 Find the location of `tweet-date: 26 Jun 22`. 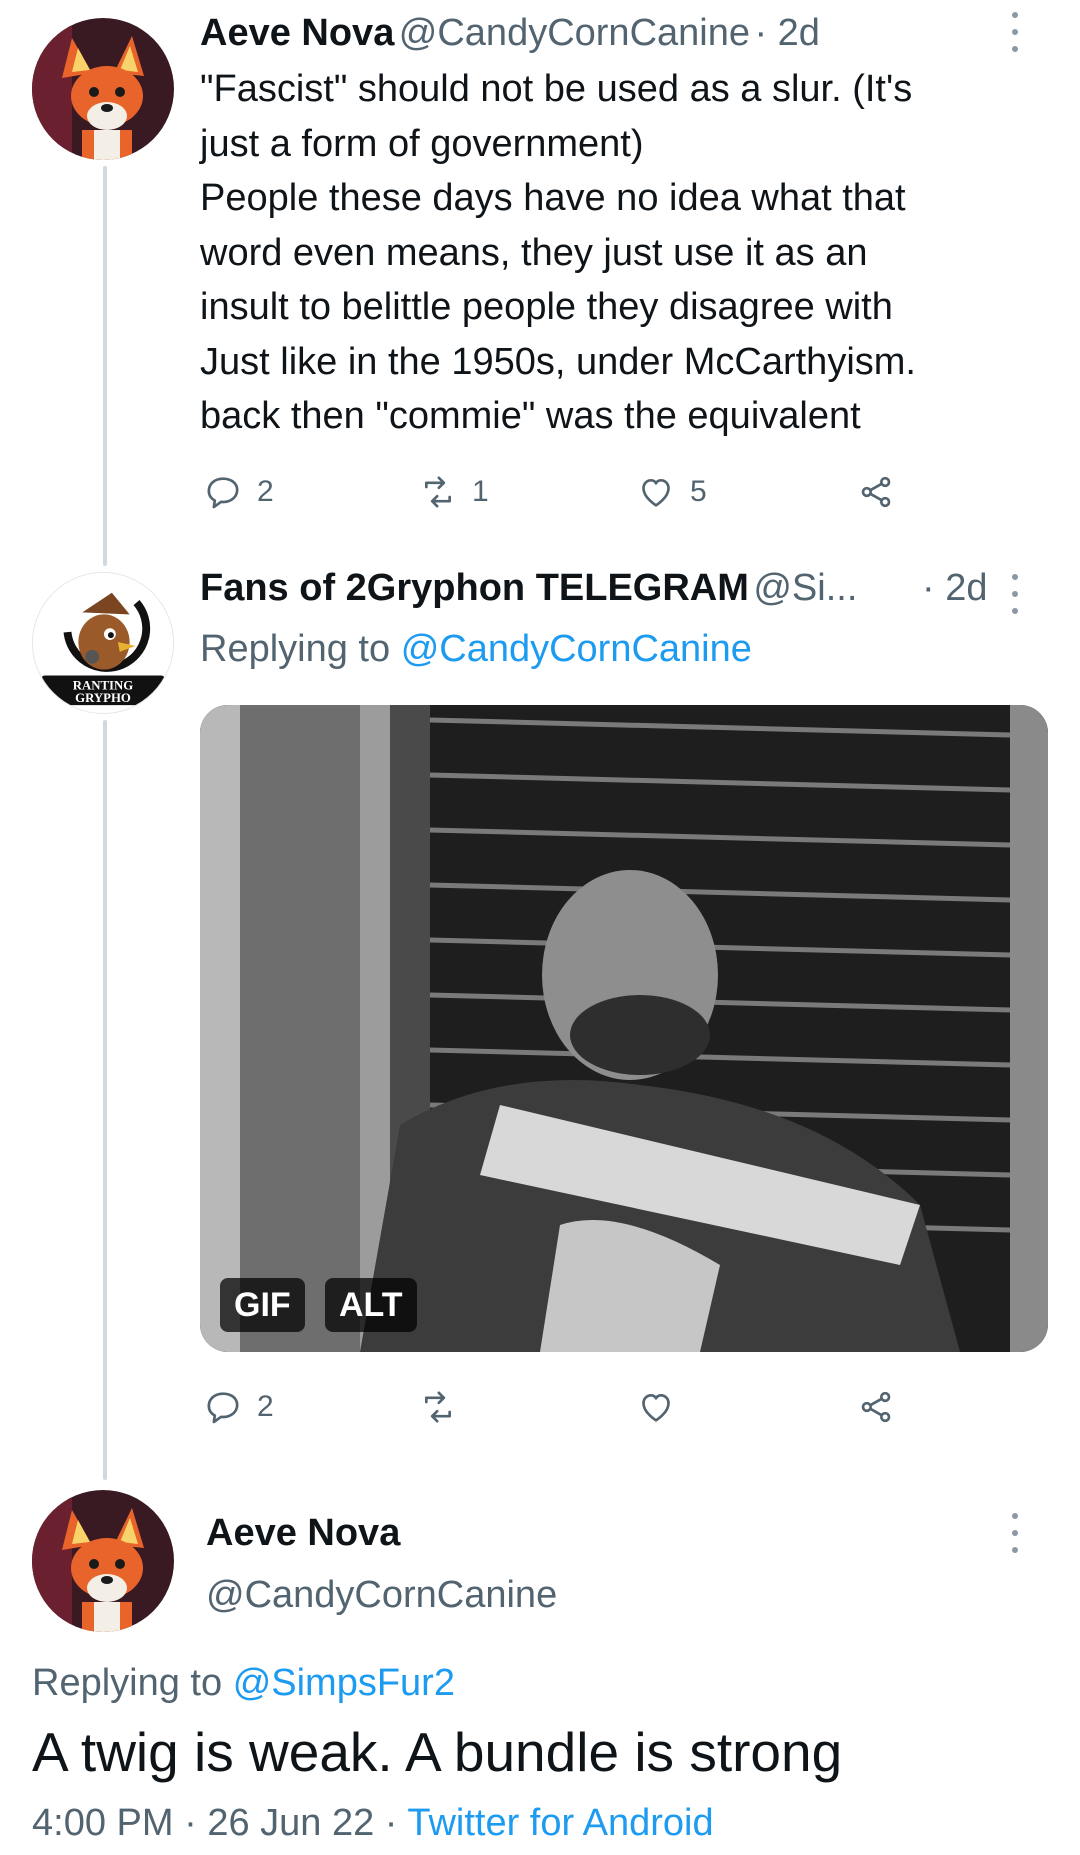

tweet-date: 26 Jun 22 is located at coordinates (290, 1823).